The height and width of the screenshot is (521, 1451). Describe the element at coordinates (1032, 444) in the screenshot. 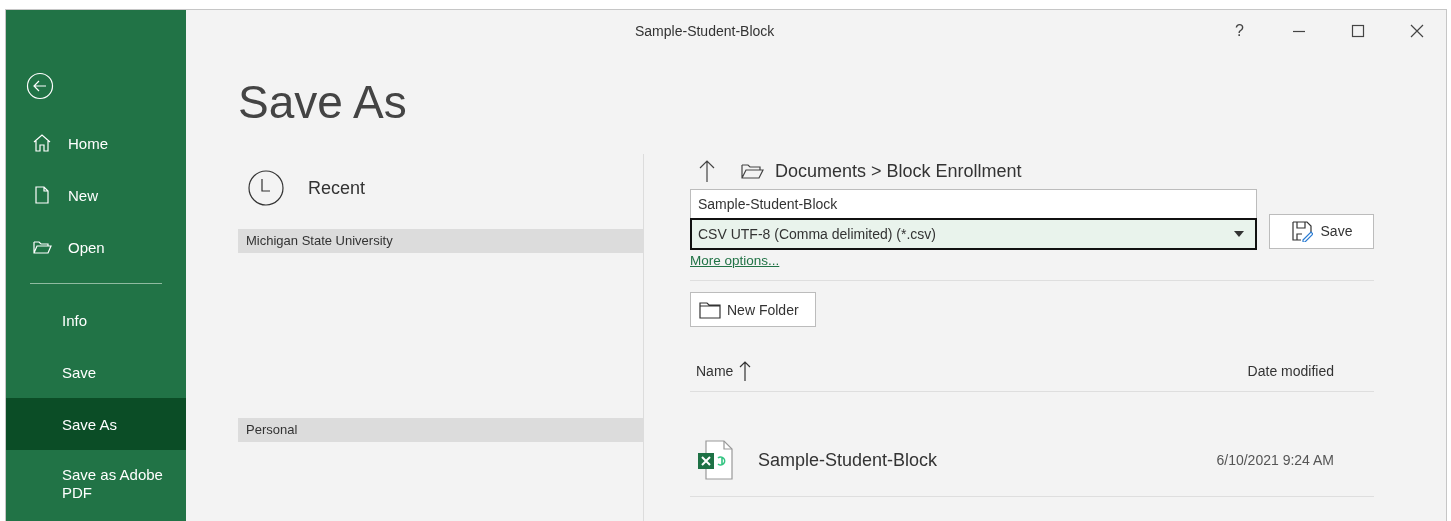

I see `file-row: Sample-Student-Block 6/10/2021 9:24 AM` at that location.